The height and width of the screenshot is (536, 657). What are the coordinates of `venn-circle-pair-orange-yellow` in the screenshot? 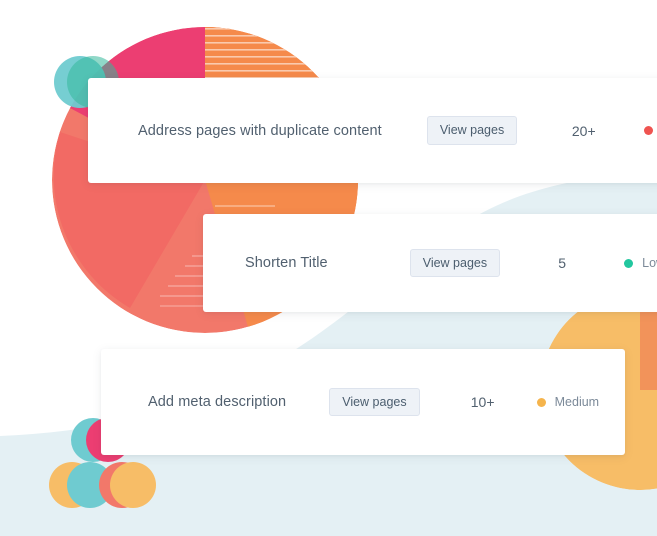 It's located at (127, 485).